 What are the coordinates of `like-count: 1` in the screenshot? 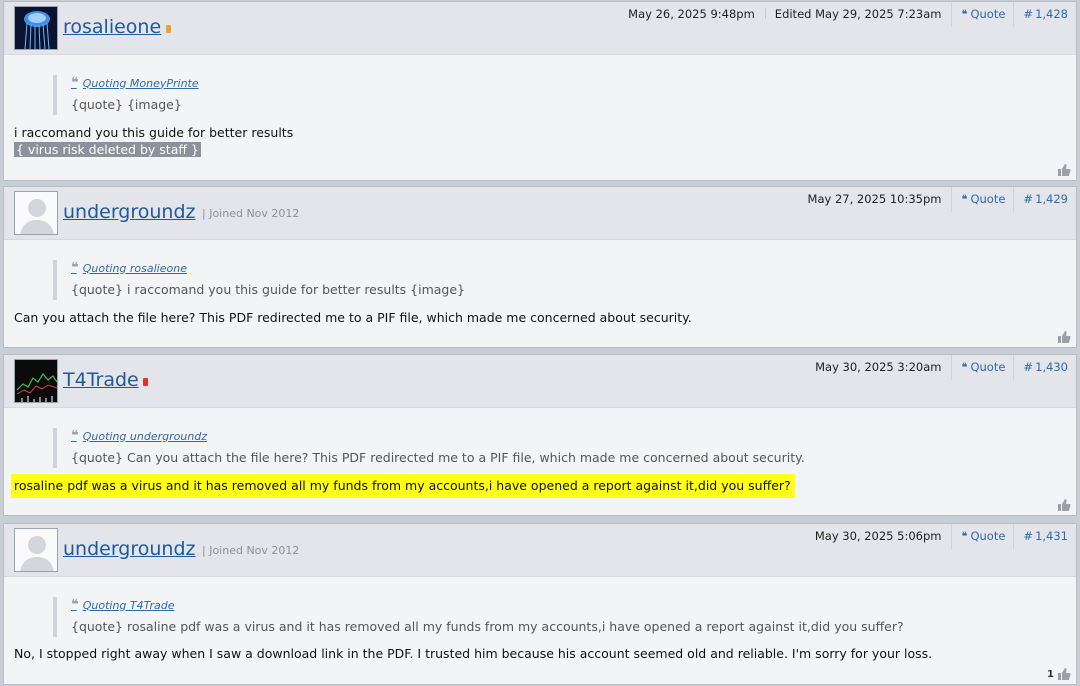 It's located at (1050, 674).